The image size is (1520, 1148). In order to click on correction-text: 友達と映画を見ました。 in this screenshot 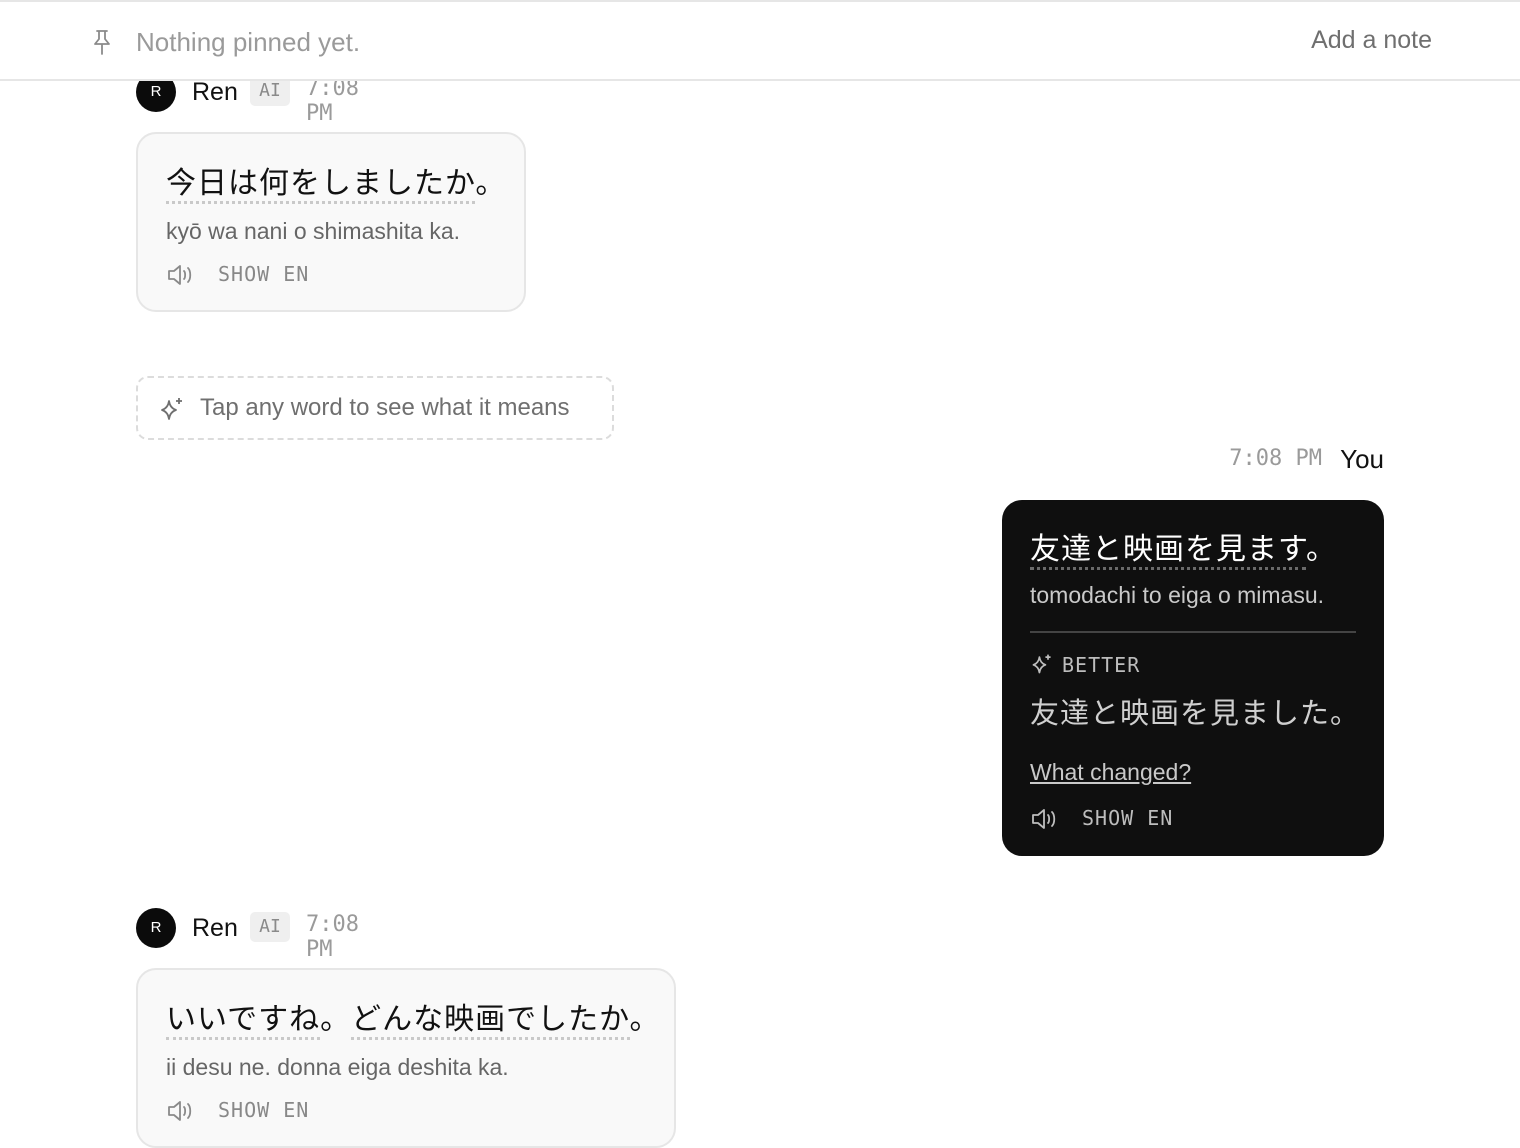, I will do `click(1195, 714)`.